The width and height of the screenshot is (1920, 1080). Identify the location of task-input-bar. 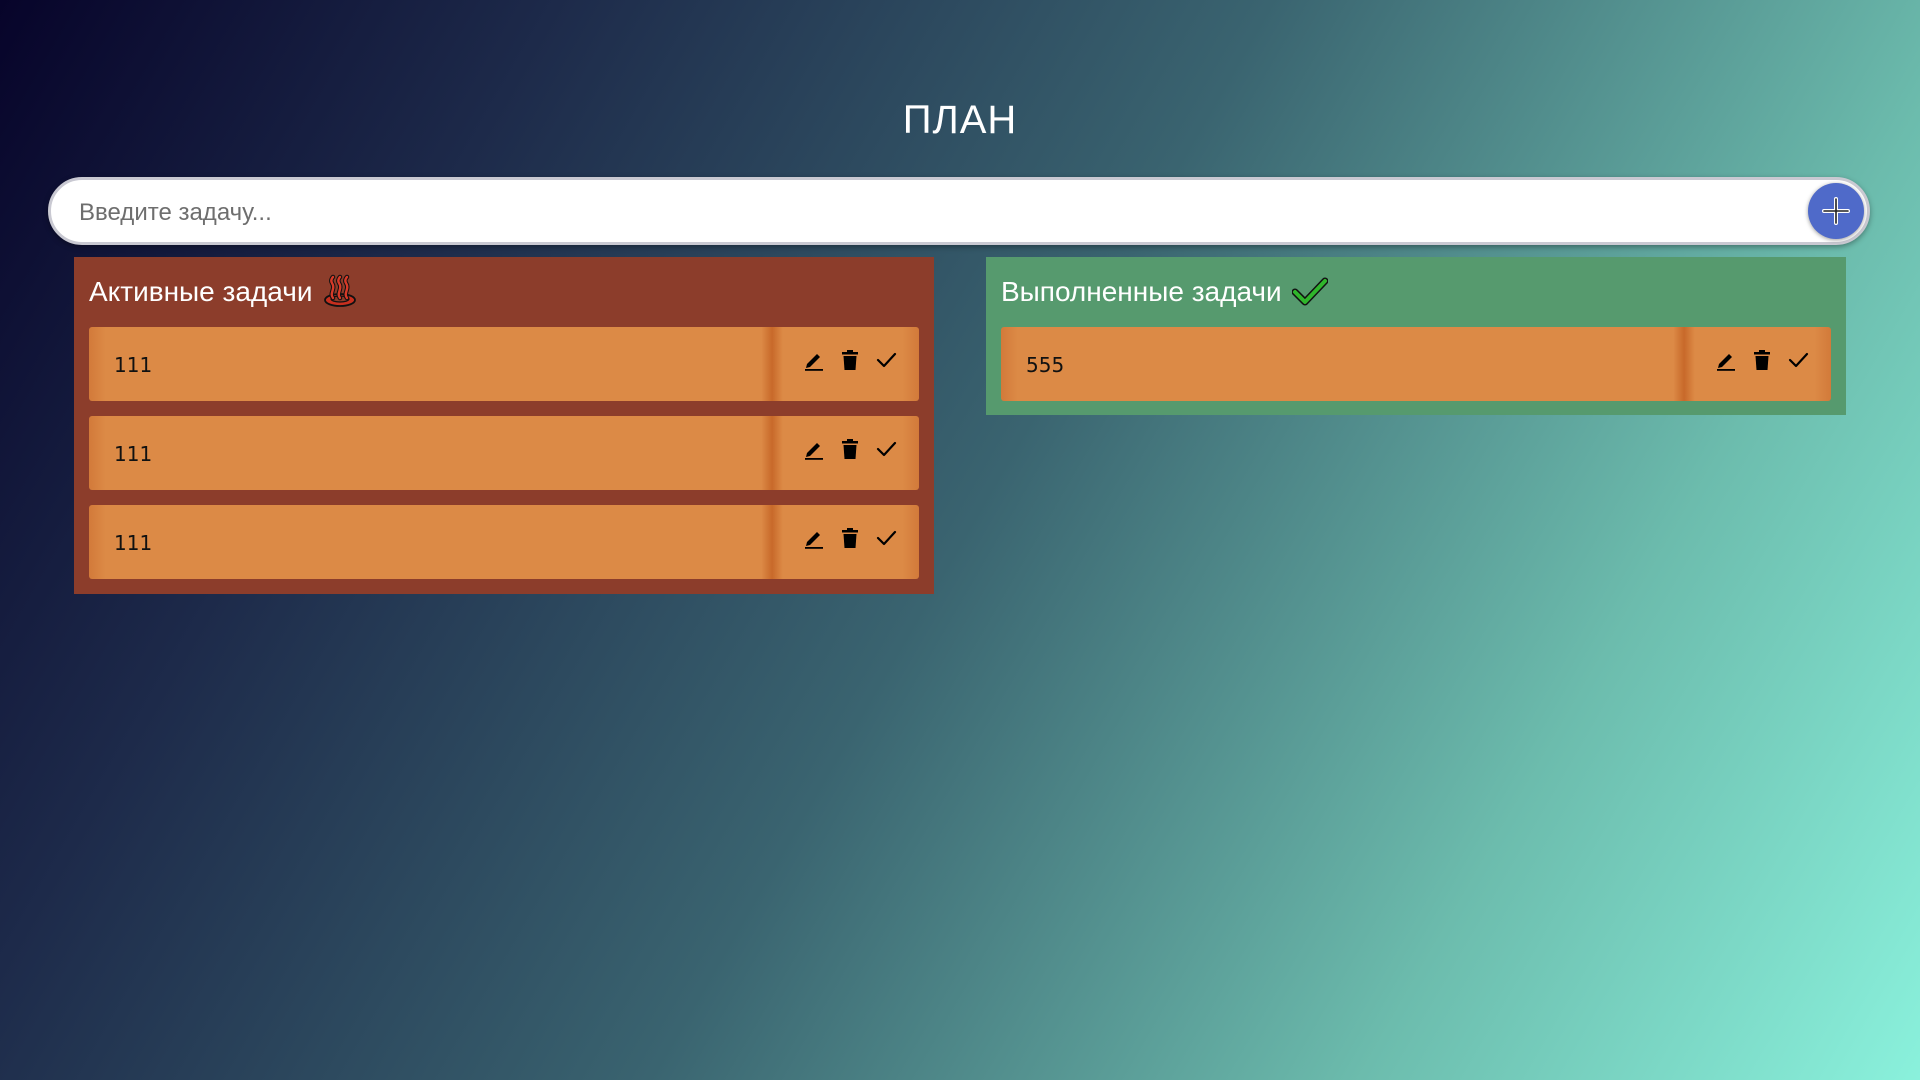
(959, 211).